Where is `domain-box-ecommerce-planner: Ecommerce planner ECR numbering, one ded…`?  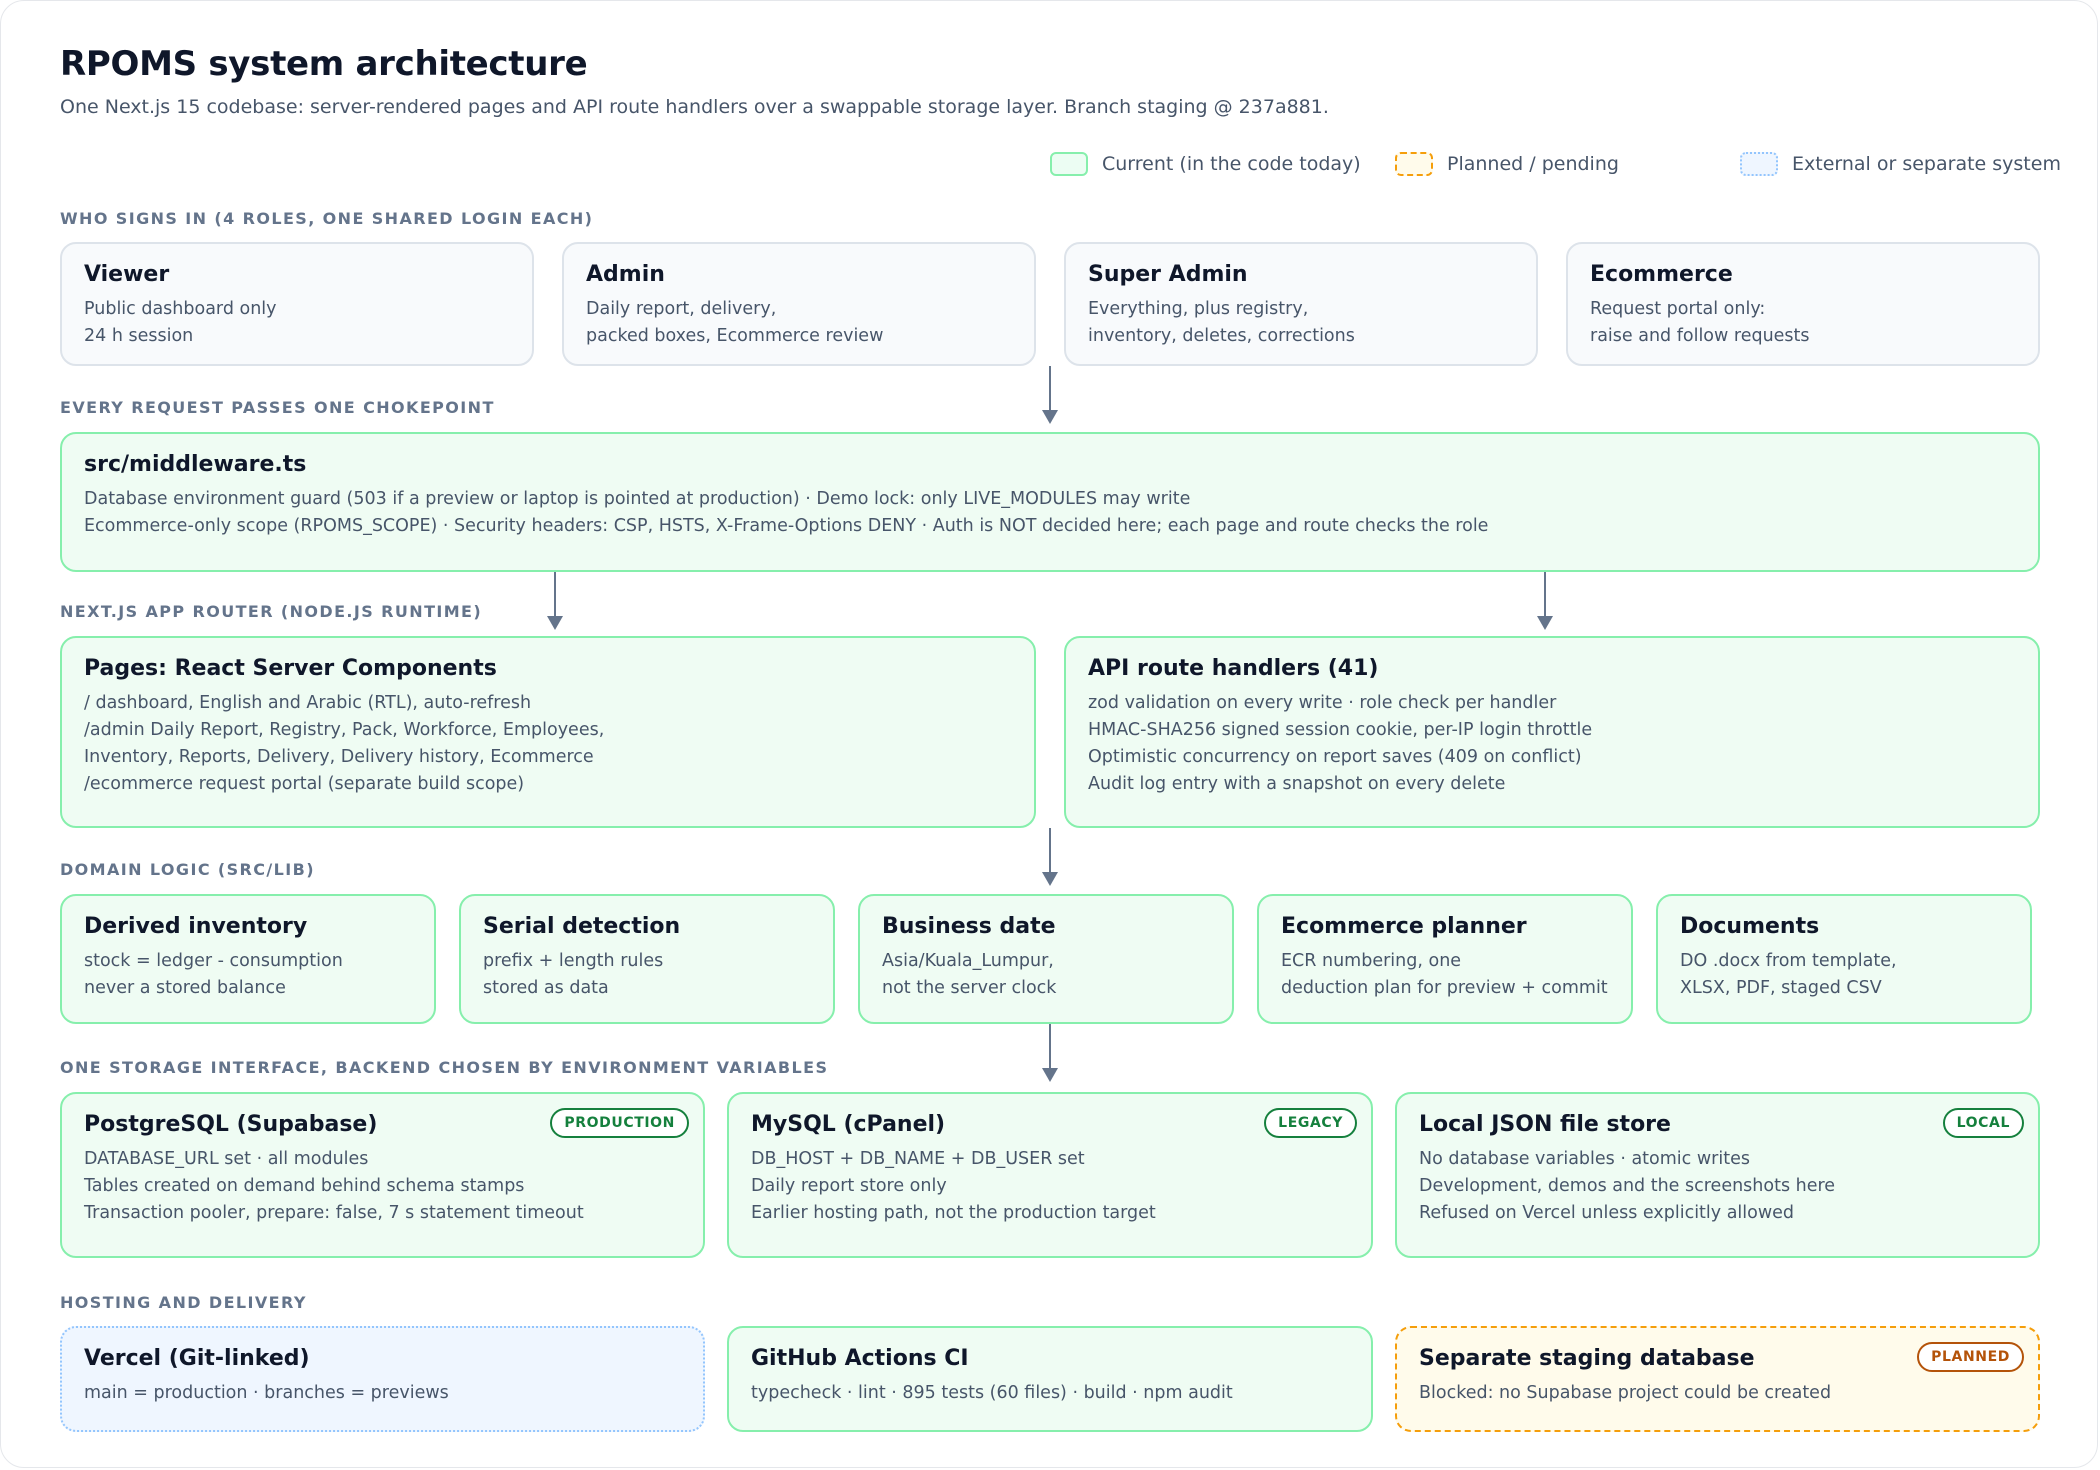 domain-box-ecommerce-planner: Ecommerce planner ECR numbering, one ded… is located at coordinates (1445, 959).